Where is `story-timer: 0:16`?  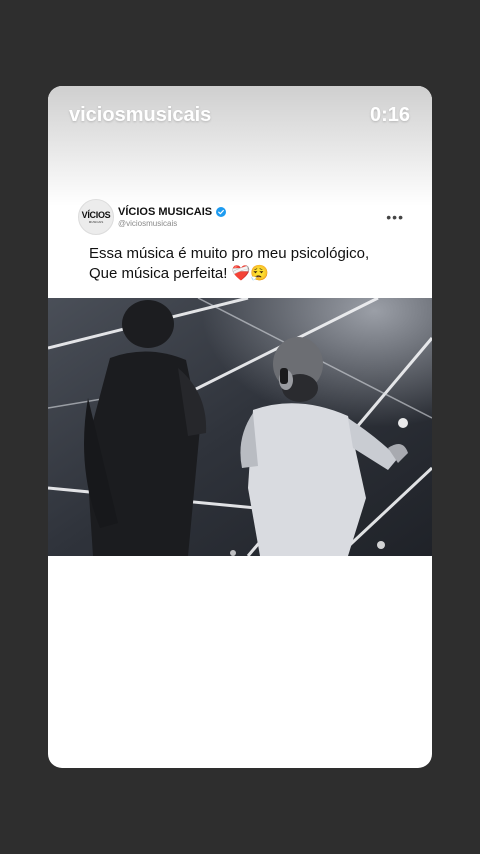
story-timer: 0:16 is located at coordinates (389, 115).